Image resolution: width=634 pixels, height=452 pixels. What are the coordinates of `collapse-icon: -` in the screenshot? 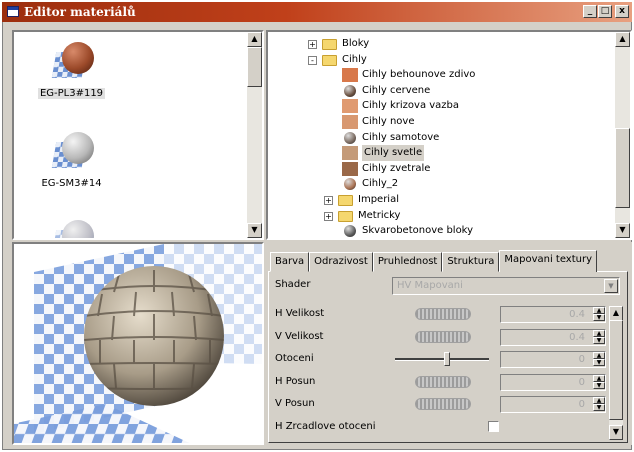 It's located at (312, 60).